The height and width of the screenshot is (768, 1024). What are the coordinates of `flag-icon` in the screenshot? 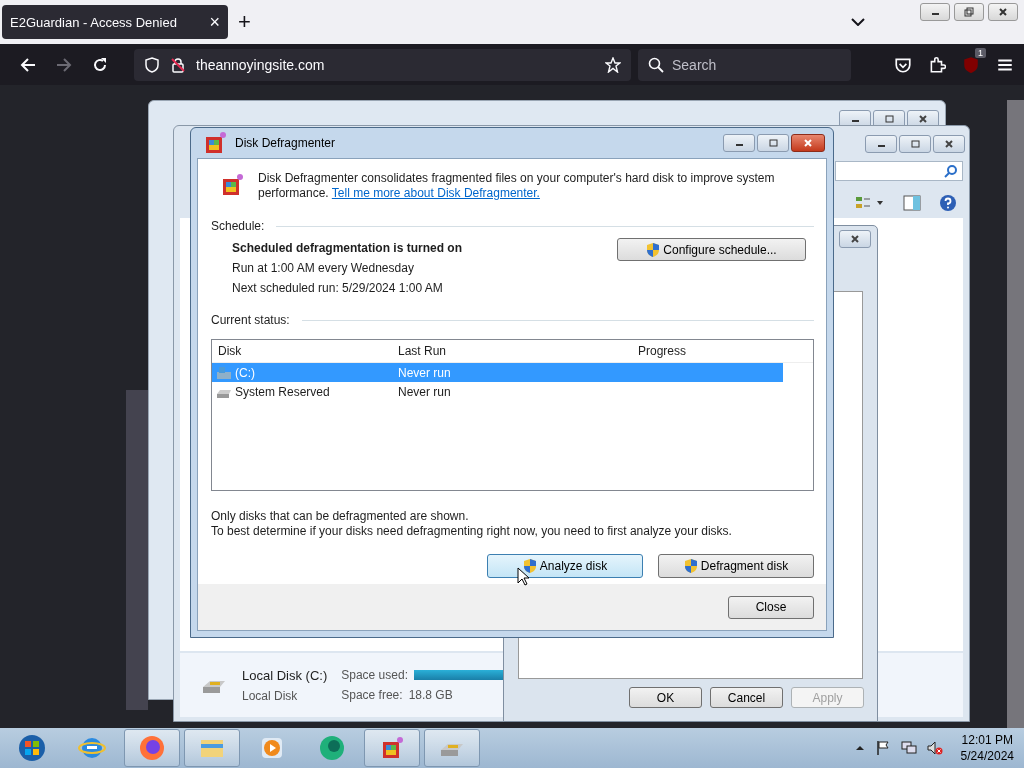 It's located at (882, 748).